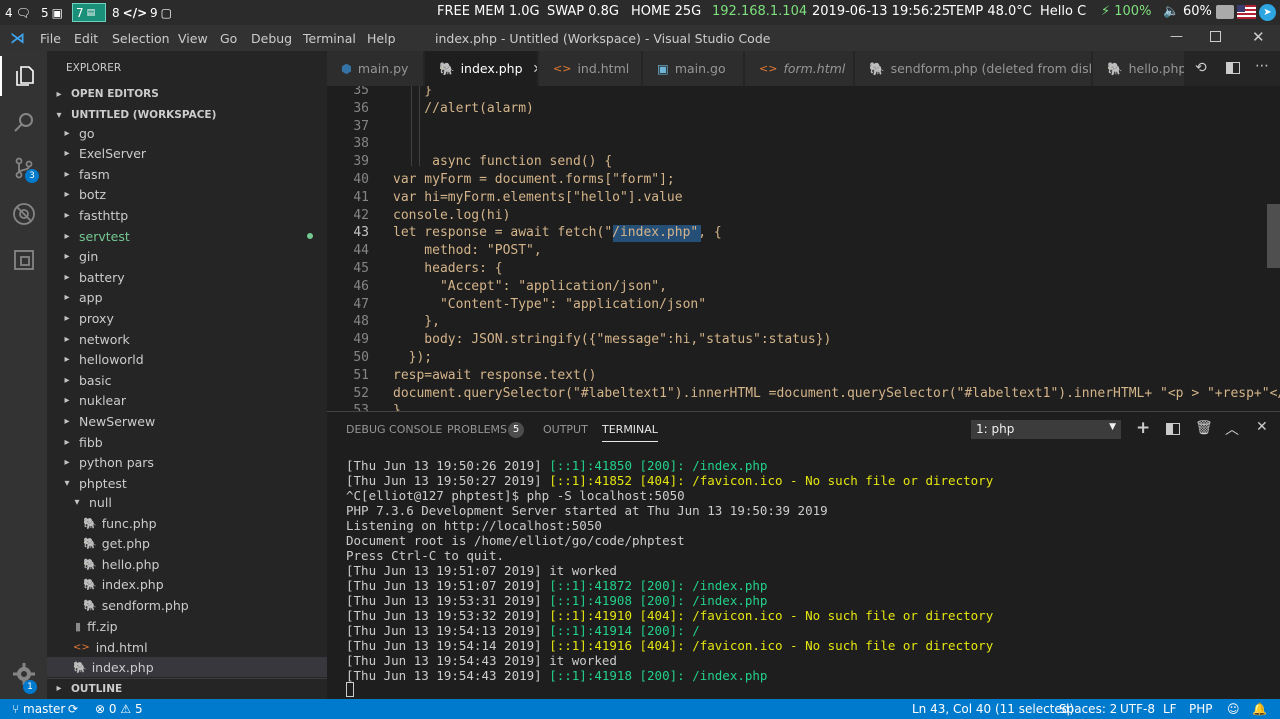 The image size is (1280, 719). What do you see at coordinates (1173, 429) in the screenshot?
I see `split-terminal-icon` at bounding box center [1173, 429].